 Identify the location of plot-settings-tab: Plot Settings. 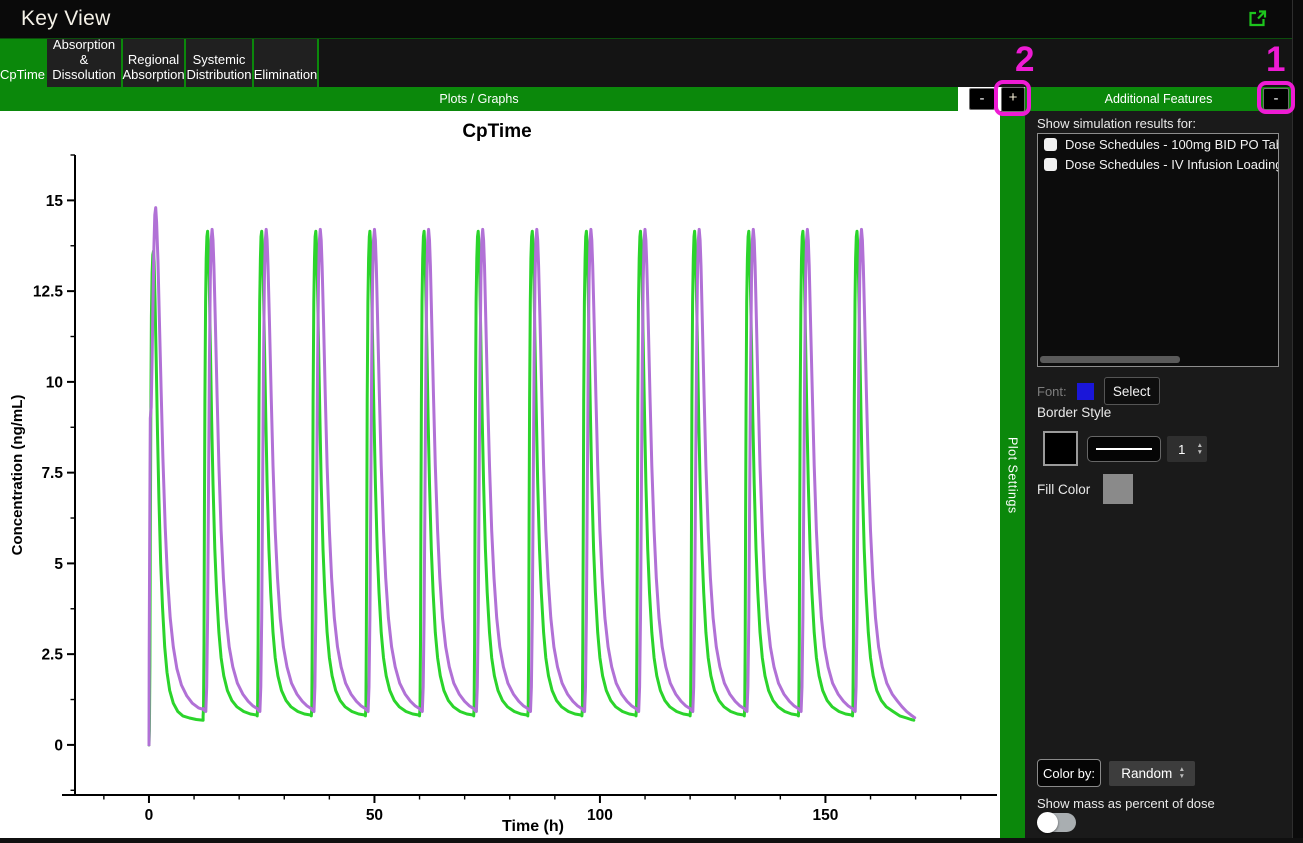
(1012, 475).